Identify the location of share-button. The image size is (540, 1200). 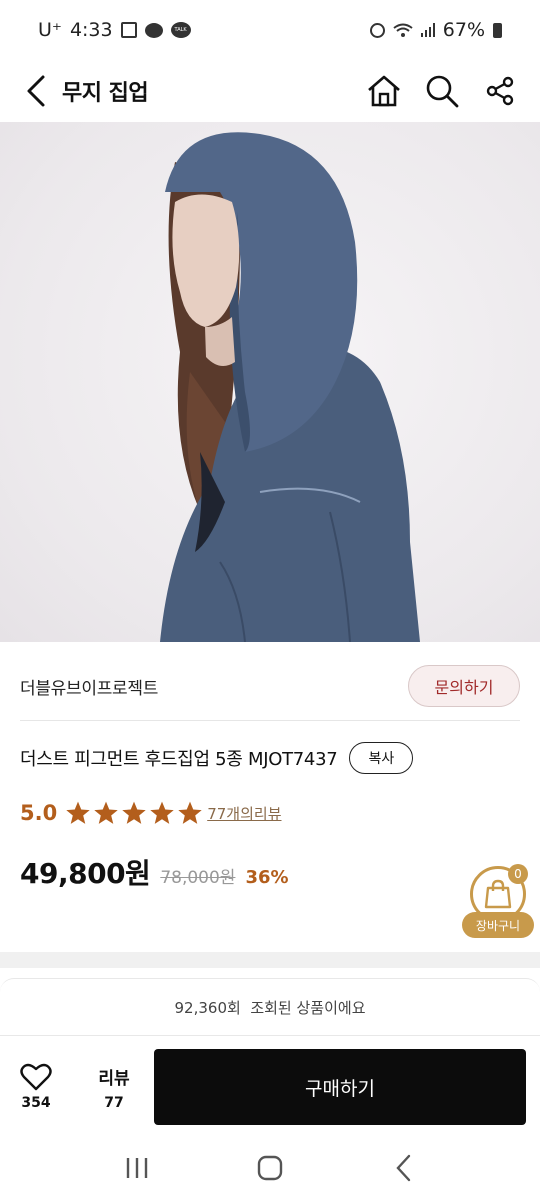
(500, 91).